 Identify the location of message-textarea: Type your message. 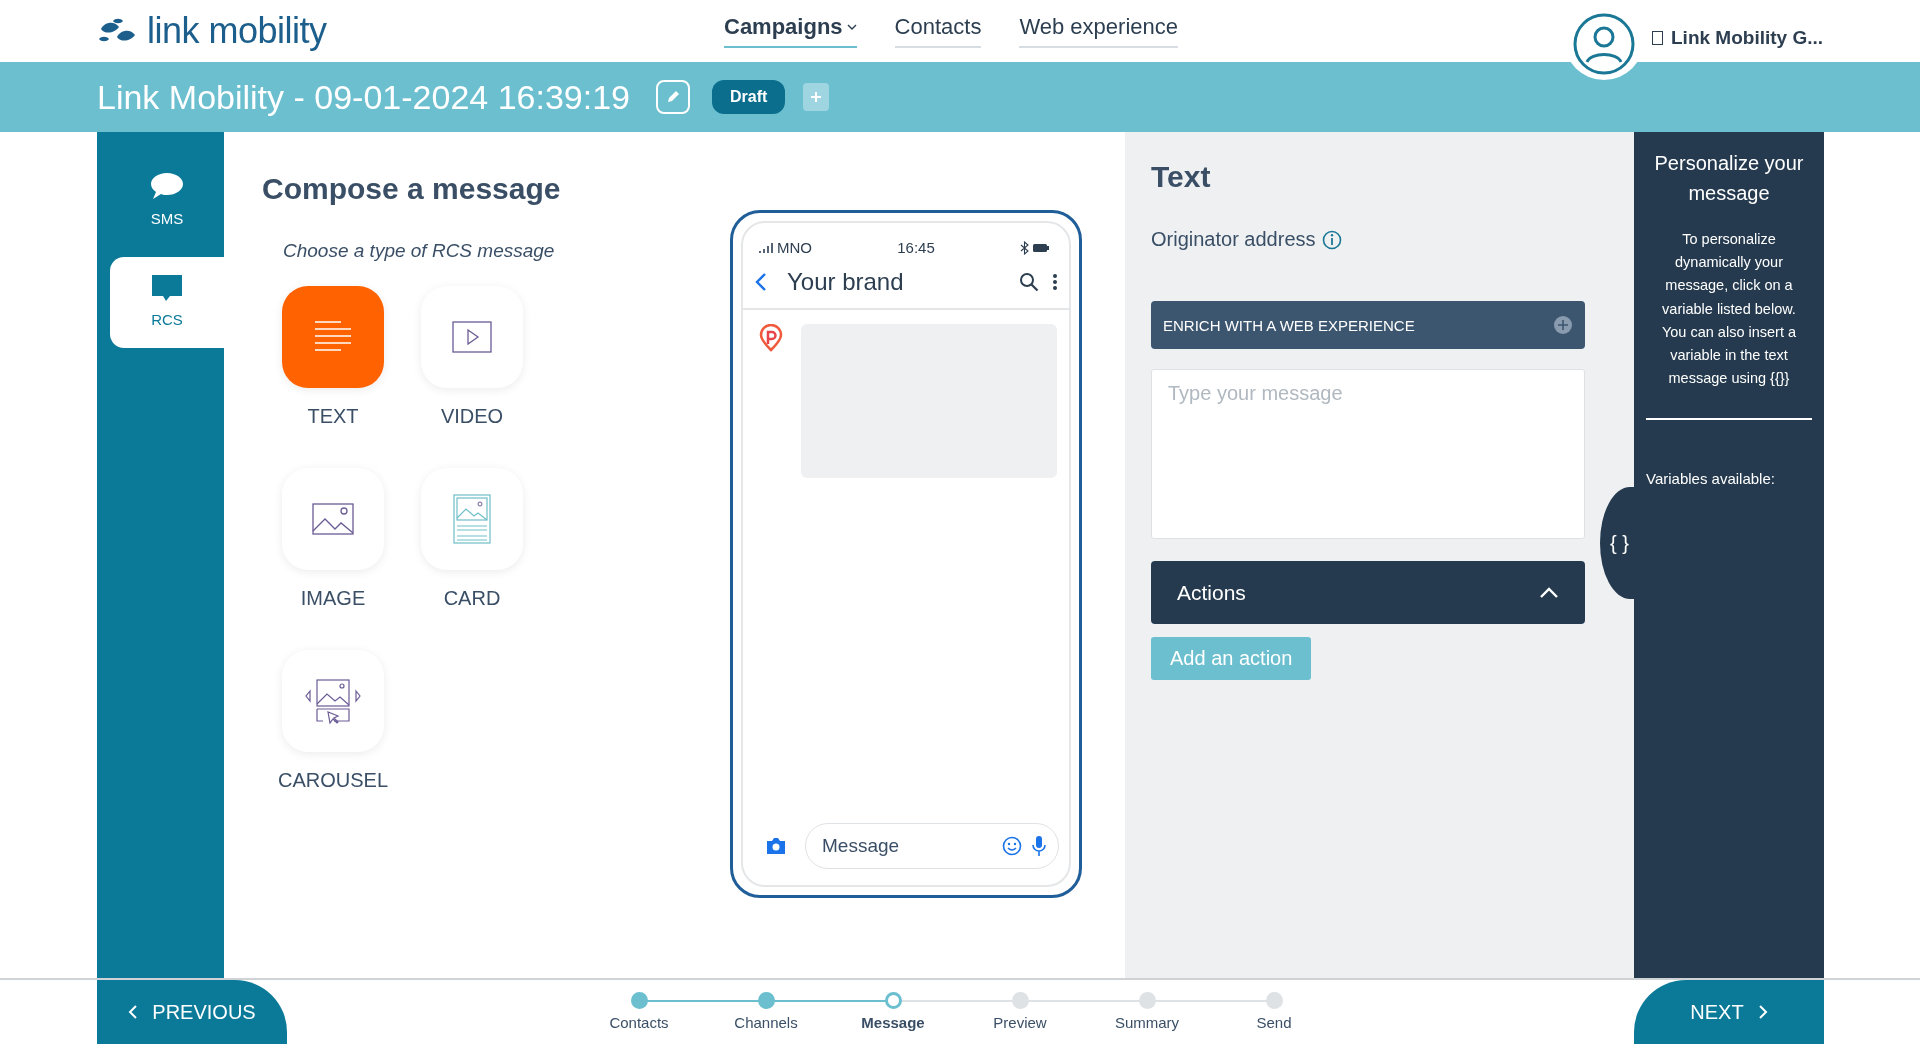
(1368, 454).